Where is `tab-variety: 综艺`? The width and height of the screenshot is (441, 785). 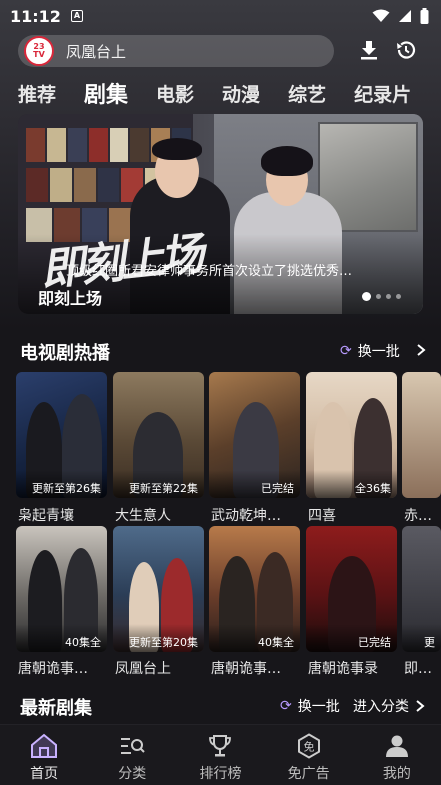 tab-variety: 综艺 is located at coordinates (307, 93).